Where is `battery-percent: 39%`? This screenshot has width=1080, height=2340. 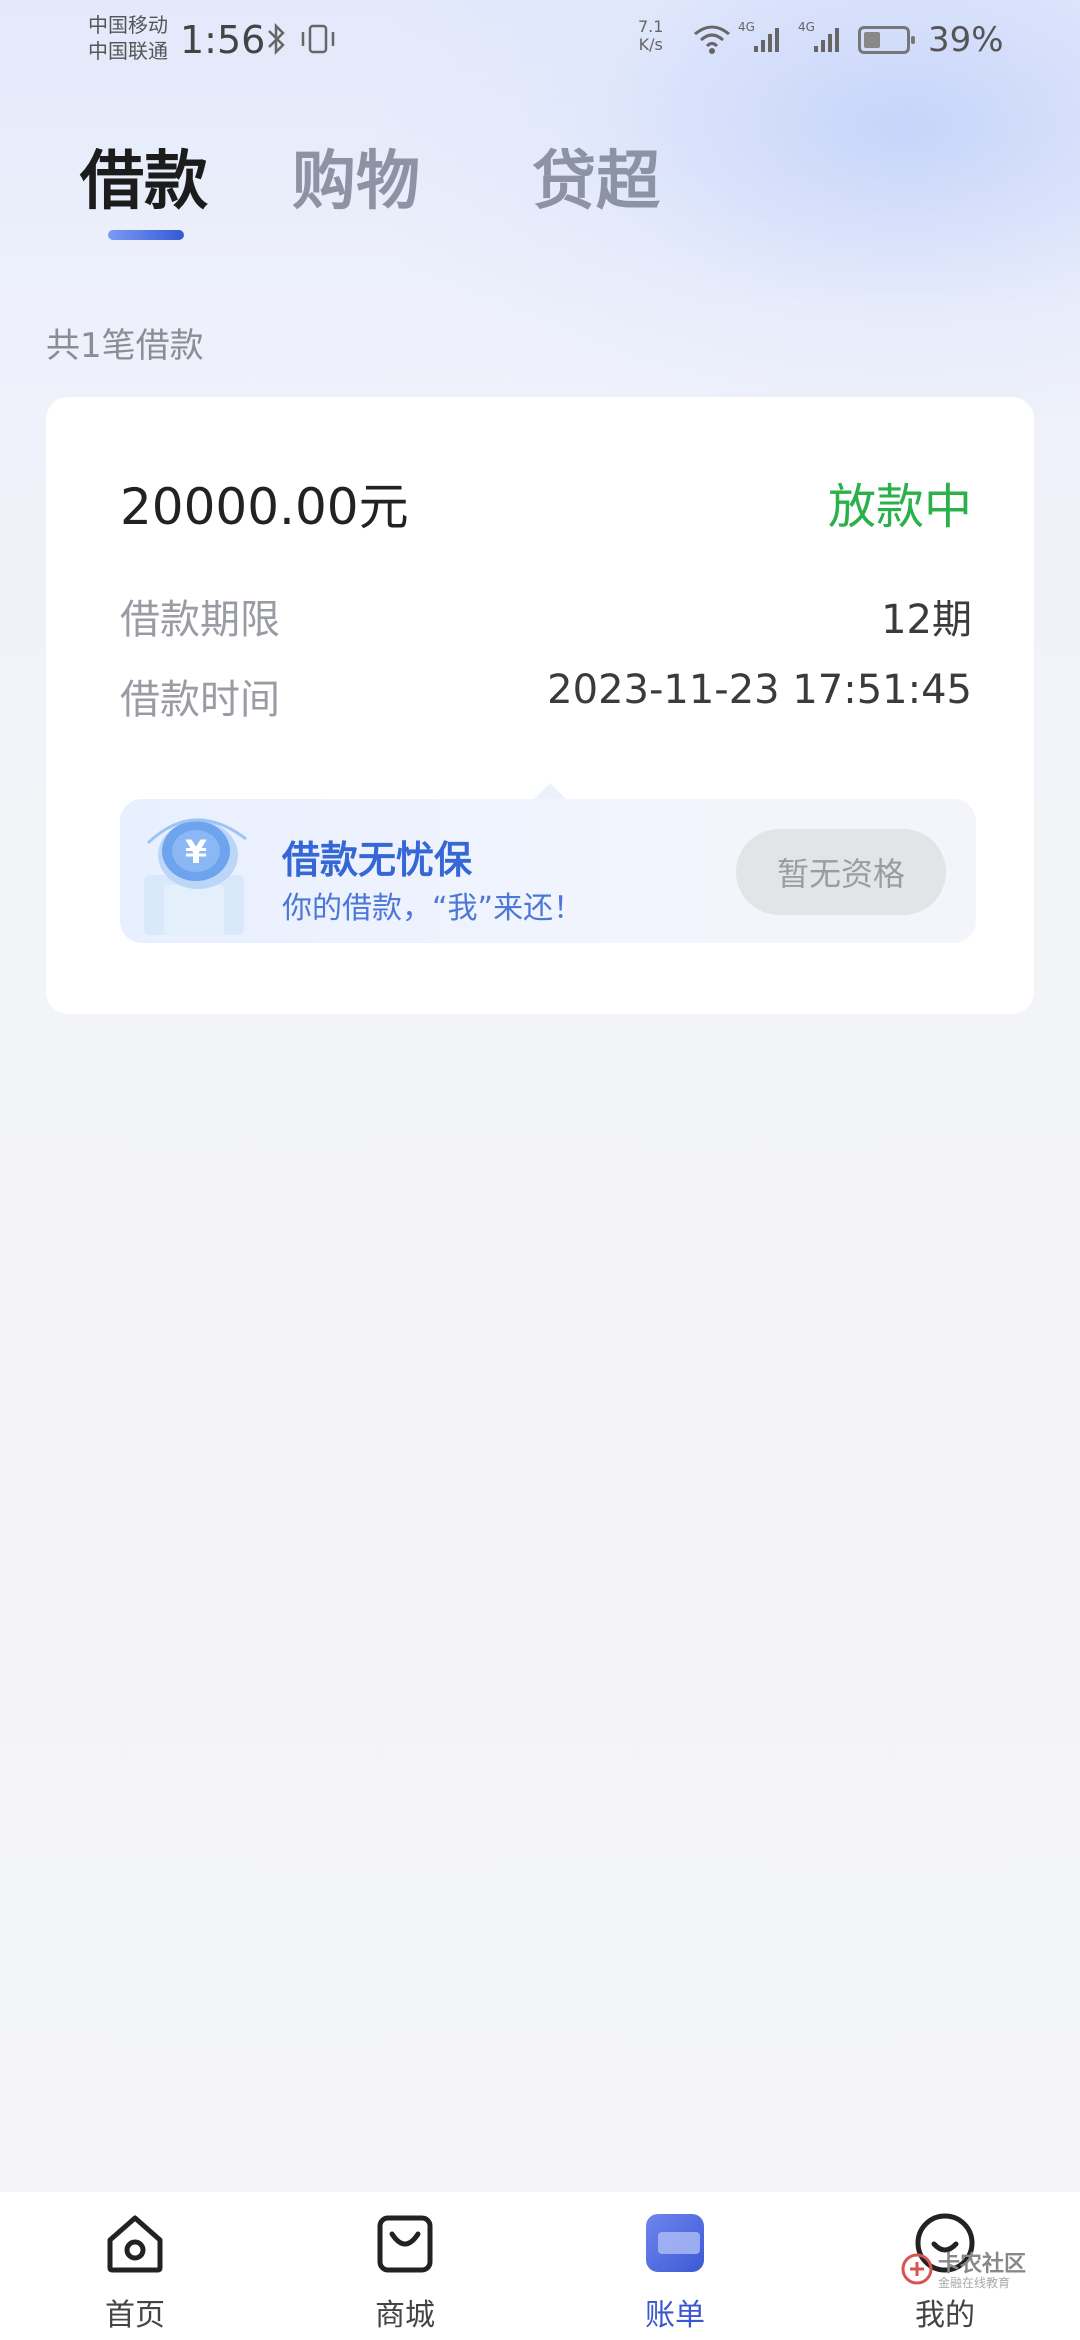
battery-percent: 39% is located at coordinates (966, 40).